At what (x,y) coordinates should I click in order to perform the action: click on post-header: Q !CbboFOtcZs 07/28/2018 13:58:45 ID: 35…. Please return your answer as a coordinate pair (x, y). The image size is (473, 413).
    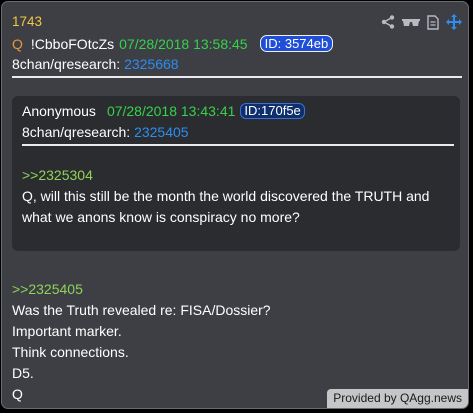
    Looking at the image, I should click on (173, 43).